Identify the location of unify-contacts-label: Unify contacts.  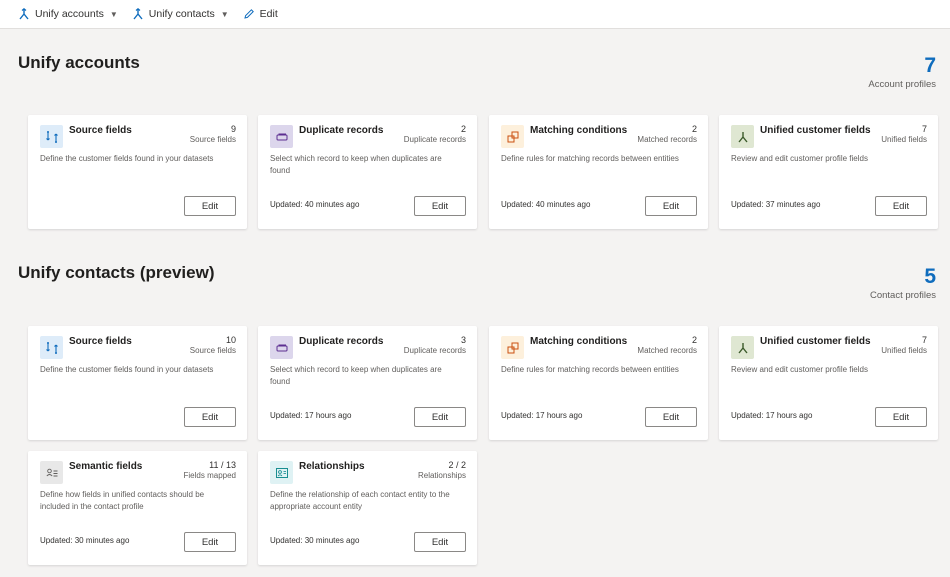
(181, 14).